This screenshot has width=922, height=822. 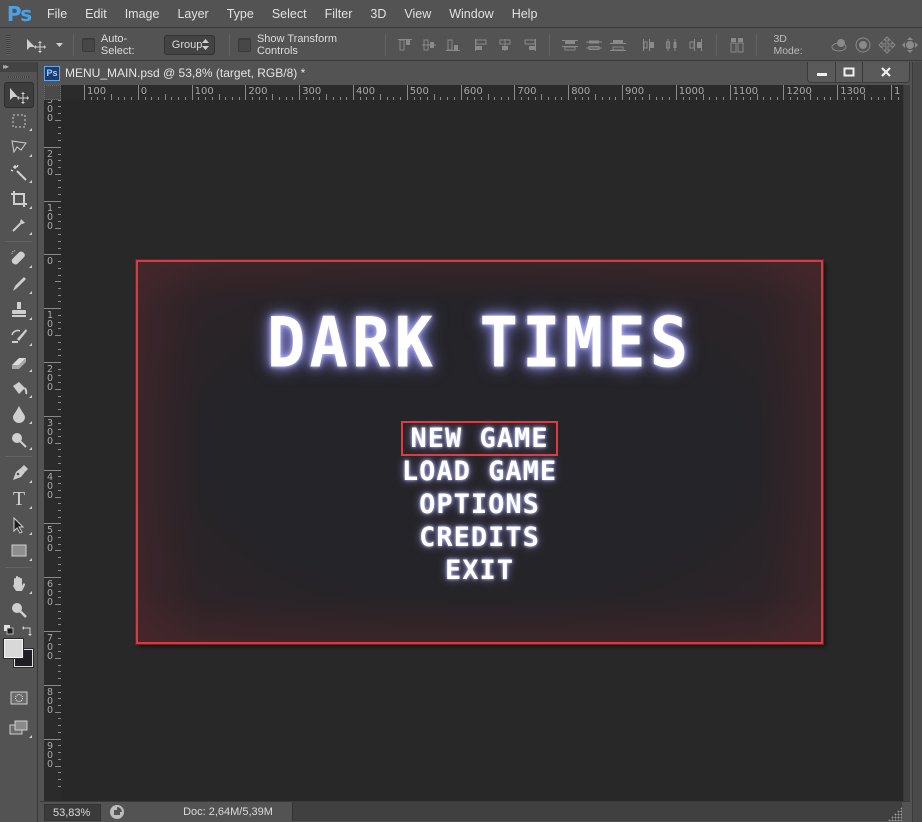 What do you see at coordinates (19, 362) in the screenshot?
I see `eraser-tool` at bounding box center [19, 362].